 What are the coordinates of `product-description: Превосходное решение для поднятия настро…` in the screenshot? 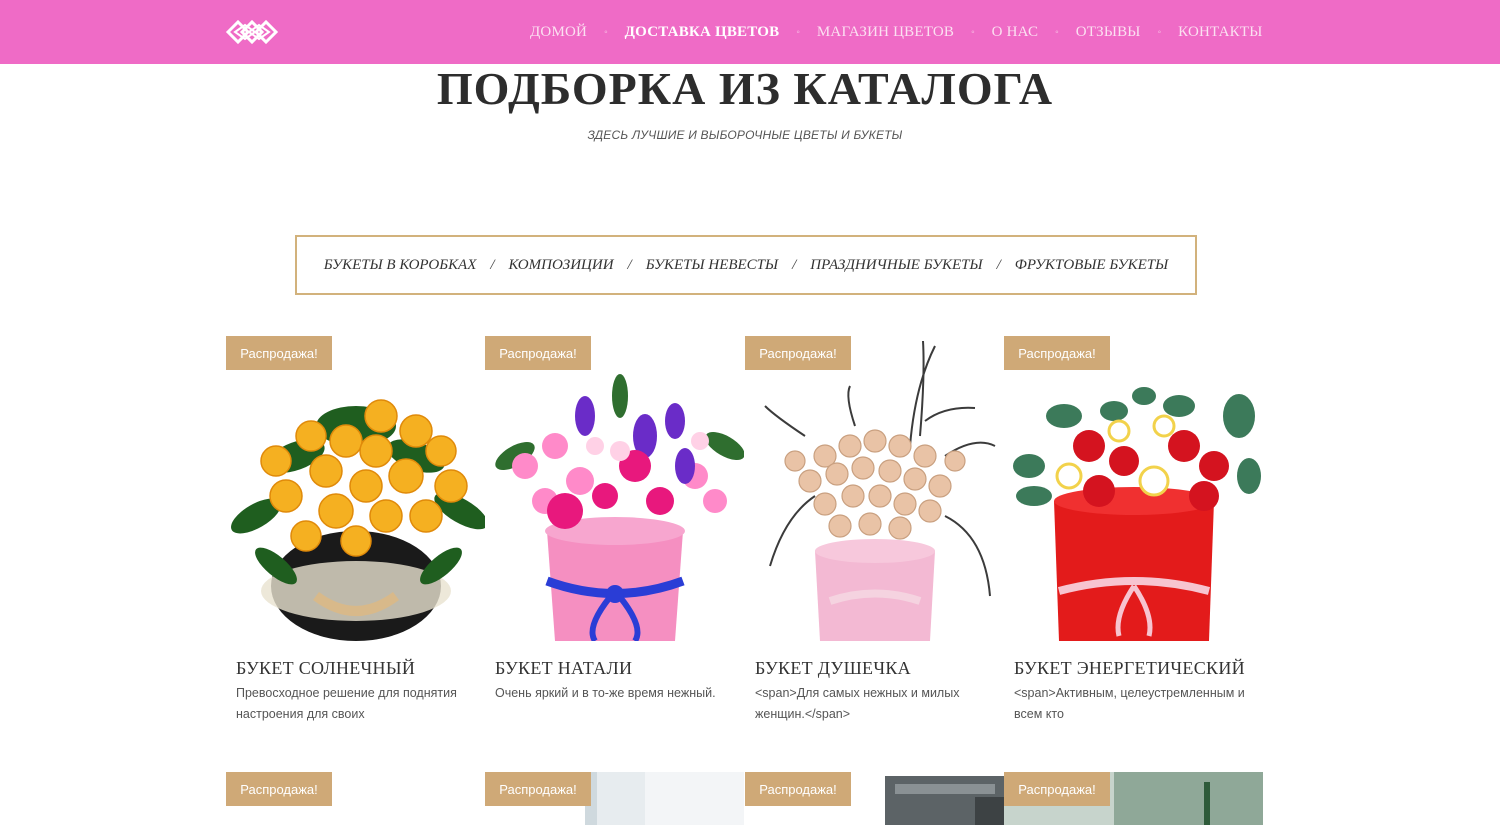 It's located at (346, 703).